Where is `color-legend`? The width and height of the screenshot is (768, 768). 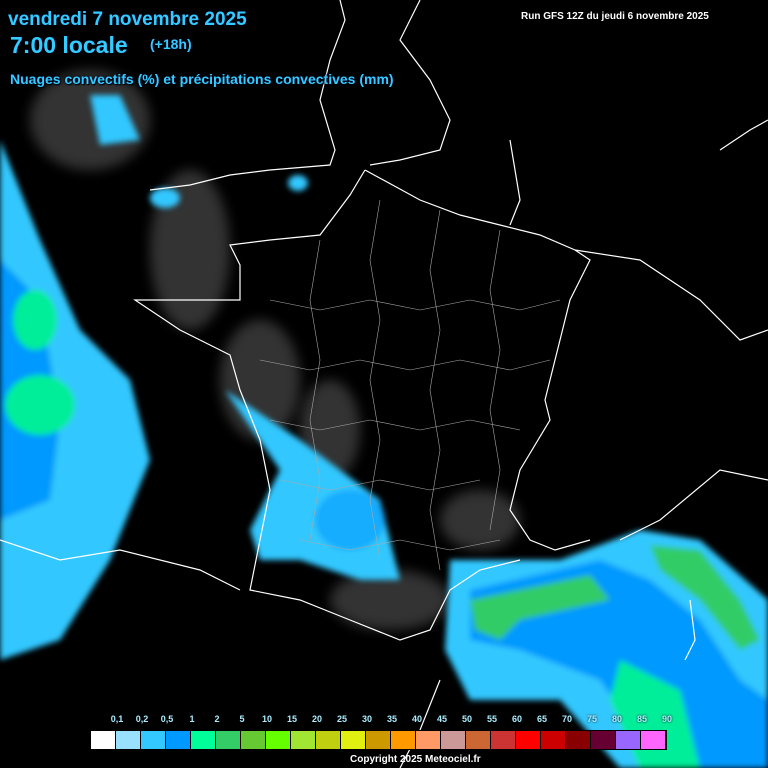
color-legend is located at coordinates (378, 740).